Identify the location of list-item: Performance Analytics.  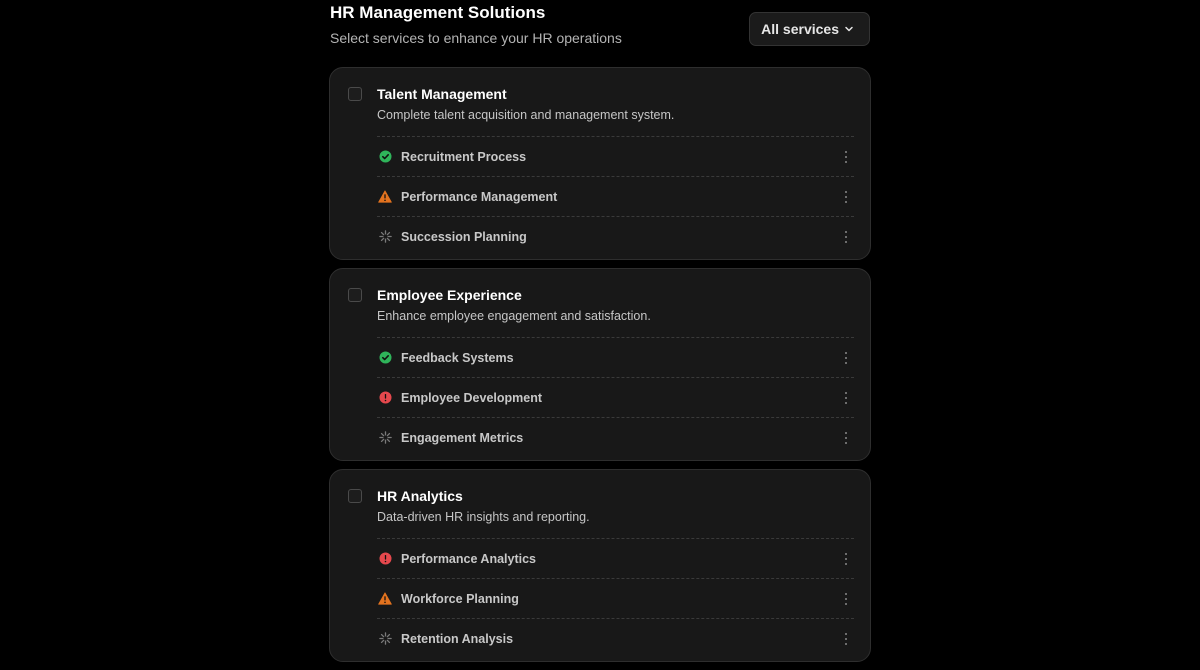
(615, 558).